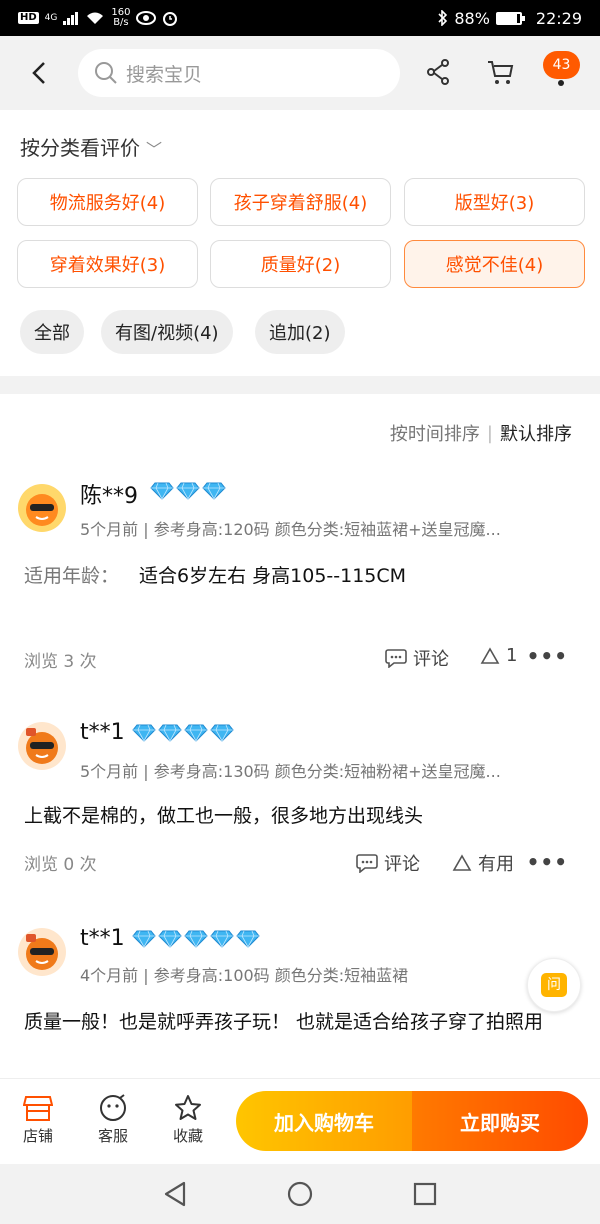 Image resolution: width=600 pixels, height=1224 pixels. What do you see at coordinates (244, 975) in the screenshot?
I see `review-meta: 4个月前 | 参考身高:100码 颜色分类:短袖蓝裙` at bounding box center [244, 975].